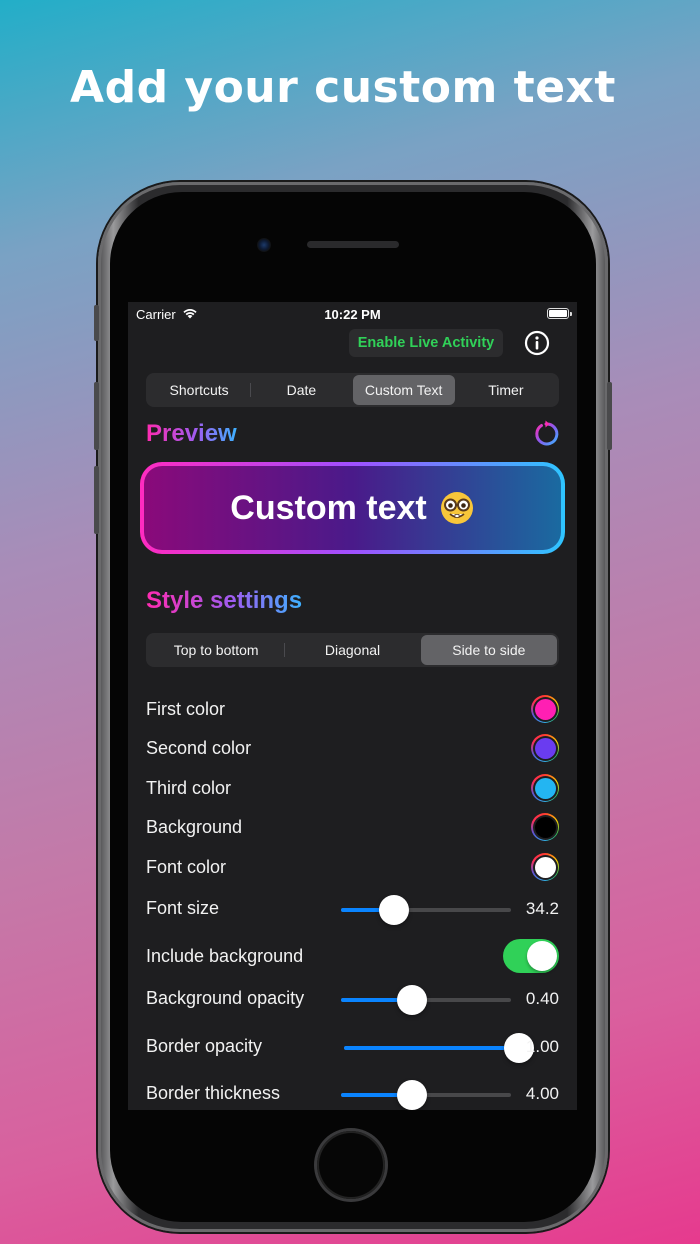 The width and height of the screenshot is (700, 1244). I want to click on include-background-row: Include background, so click(352, 956).